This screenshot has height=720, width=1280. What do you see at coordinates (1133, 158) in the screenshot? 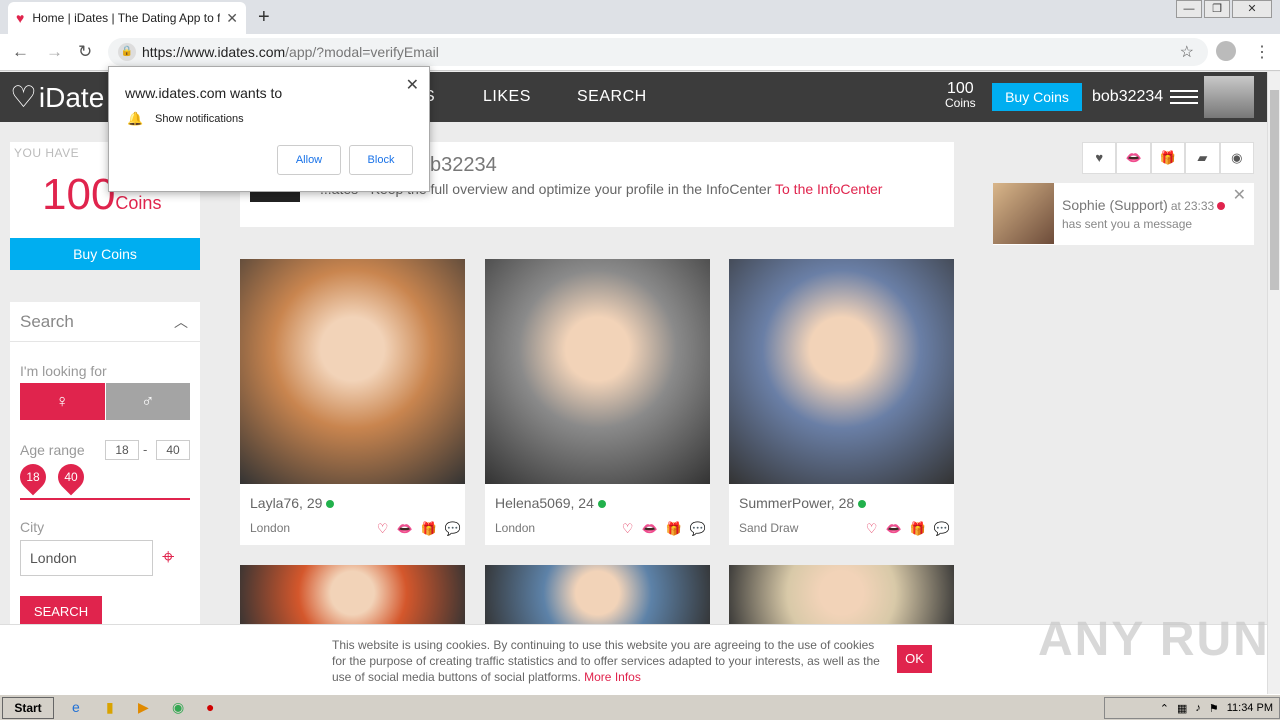
I see `kisses-icon: 👄` at bounding box center [1133, 158].